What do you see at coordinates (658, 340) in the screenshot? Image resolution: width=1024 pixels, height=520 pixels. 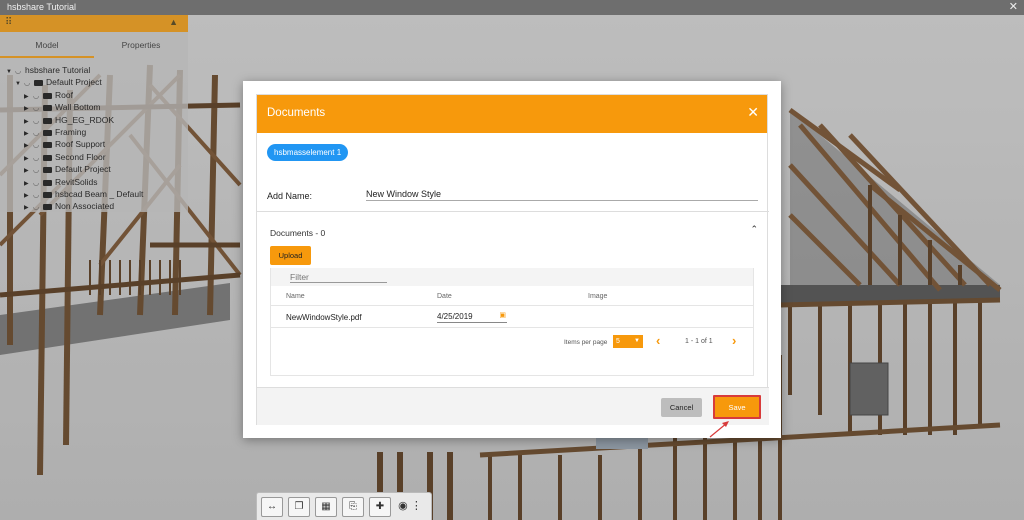 I see `previous-page-icon: ‹` at bounding box center [658, 340].